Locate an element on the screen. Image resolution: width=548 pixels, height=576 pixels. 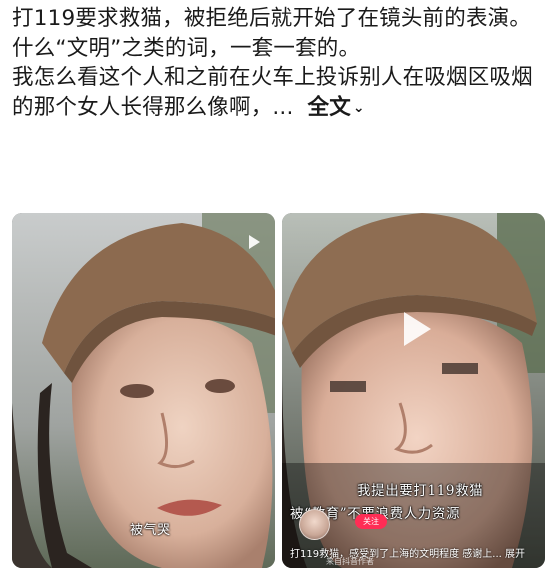
video-overlay-text-1: 我提出要打119救猫 is located at coordinates (420, 491).